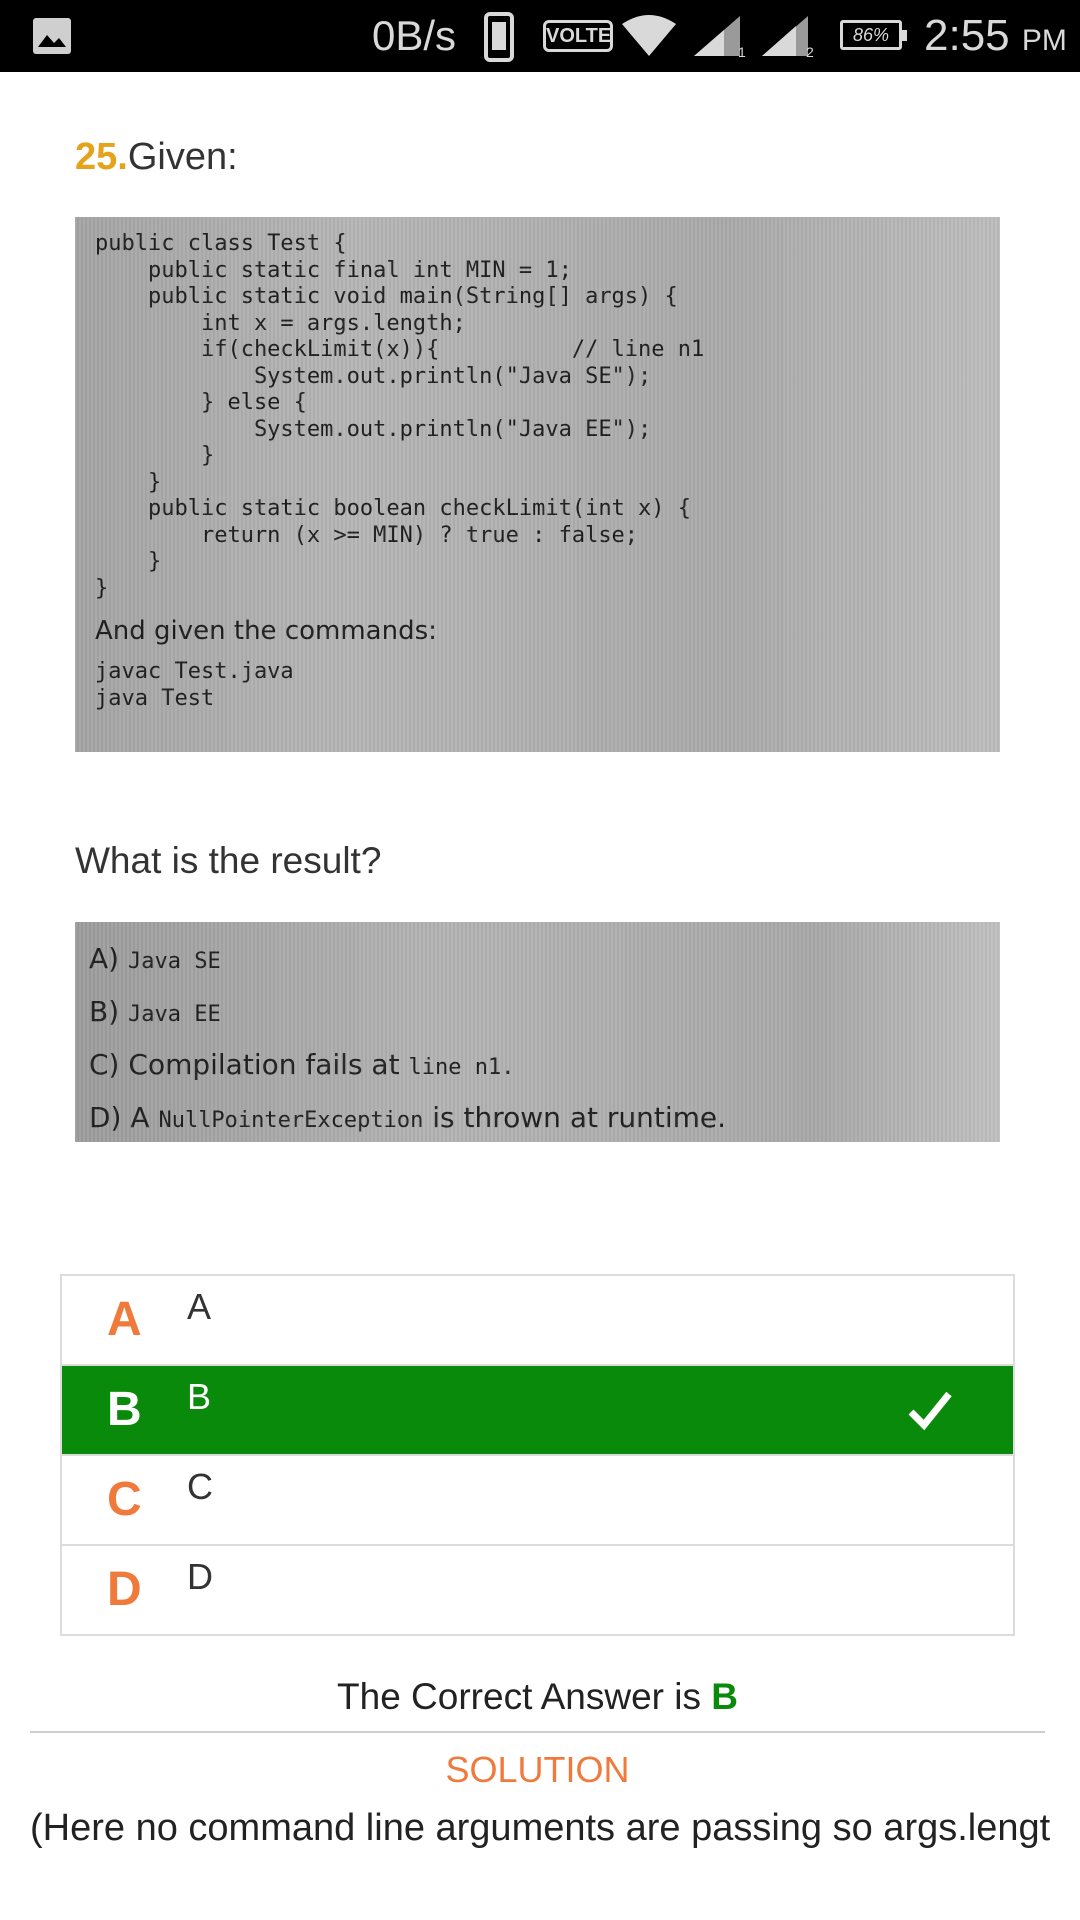 The image size is (1080, 1920). I want to click on question-number: 25., so click(101, 157).